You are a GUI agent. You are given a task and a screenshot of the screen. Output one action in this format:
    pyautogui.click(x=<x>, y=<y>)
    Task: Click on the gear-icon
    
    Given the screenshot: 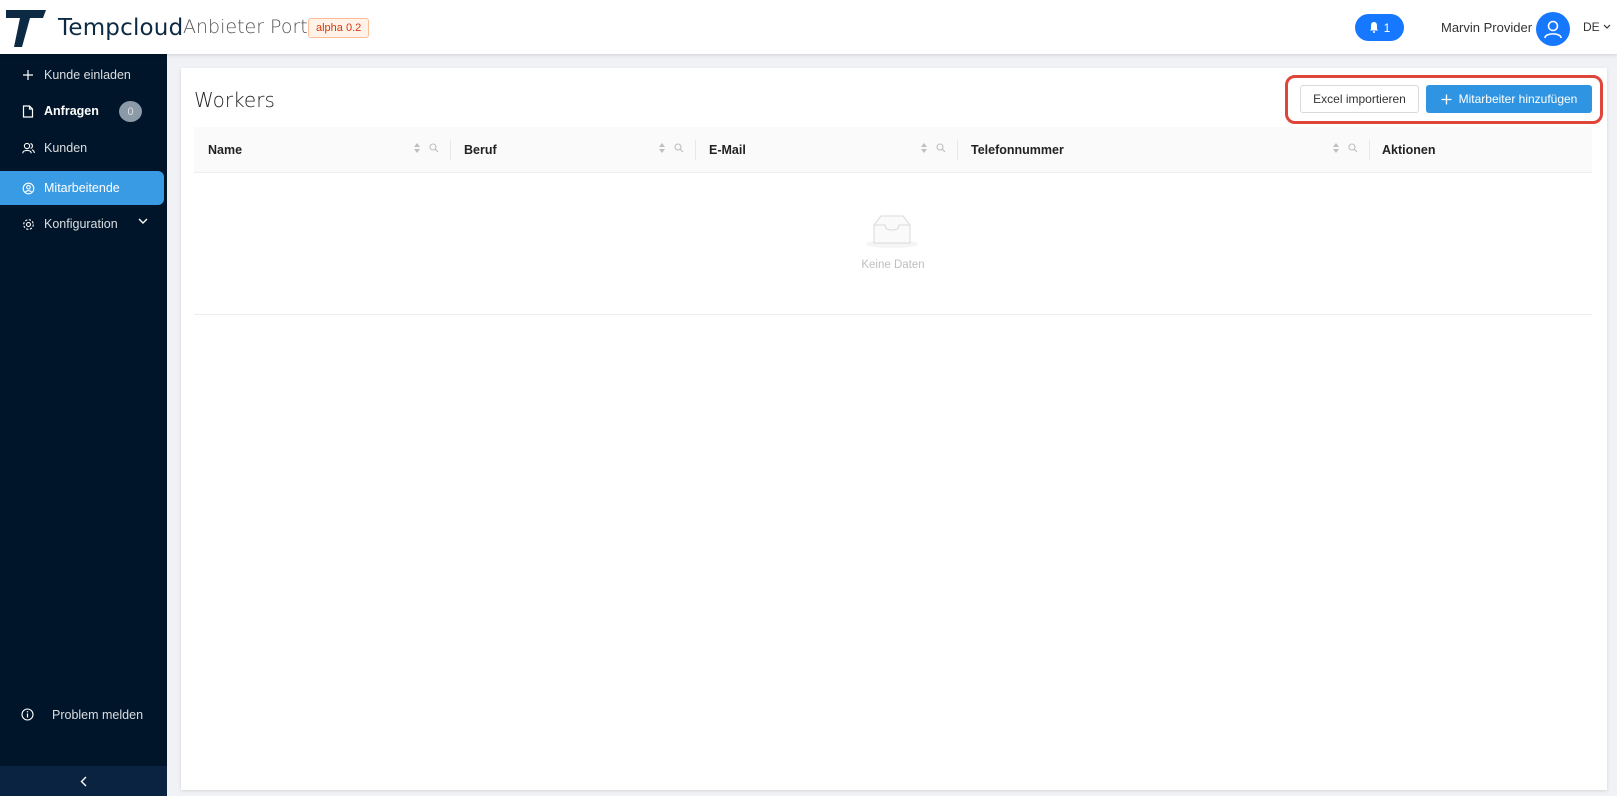 What is the action you would take?
    pyautogui.click(x=28, y=224)
    